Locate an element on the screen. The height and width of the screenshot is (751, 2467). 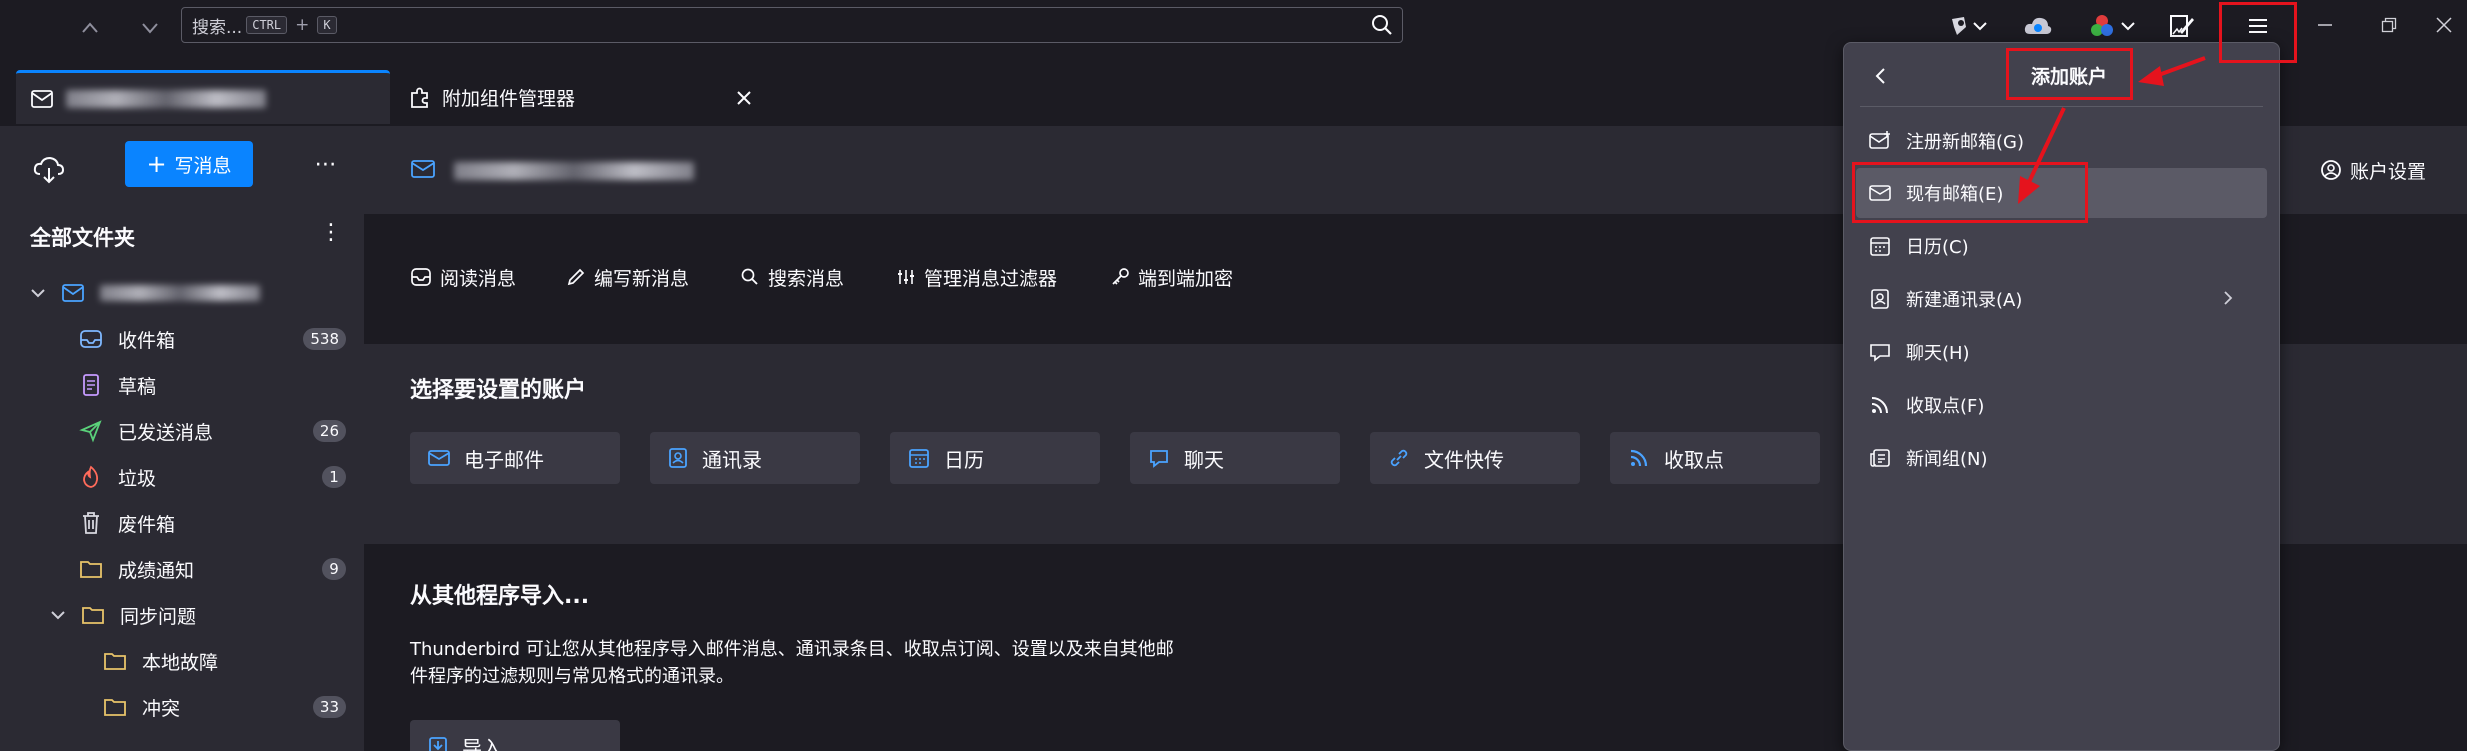
menu-item-feeds: 收取点(F) is located at coordinates (2061, 405).